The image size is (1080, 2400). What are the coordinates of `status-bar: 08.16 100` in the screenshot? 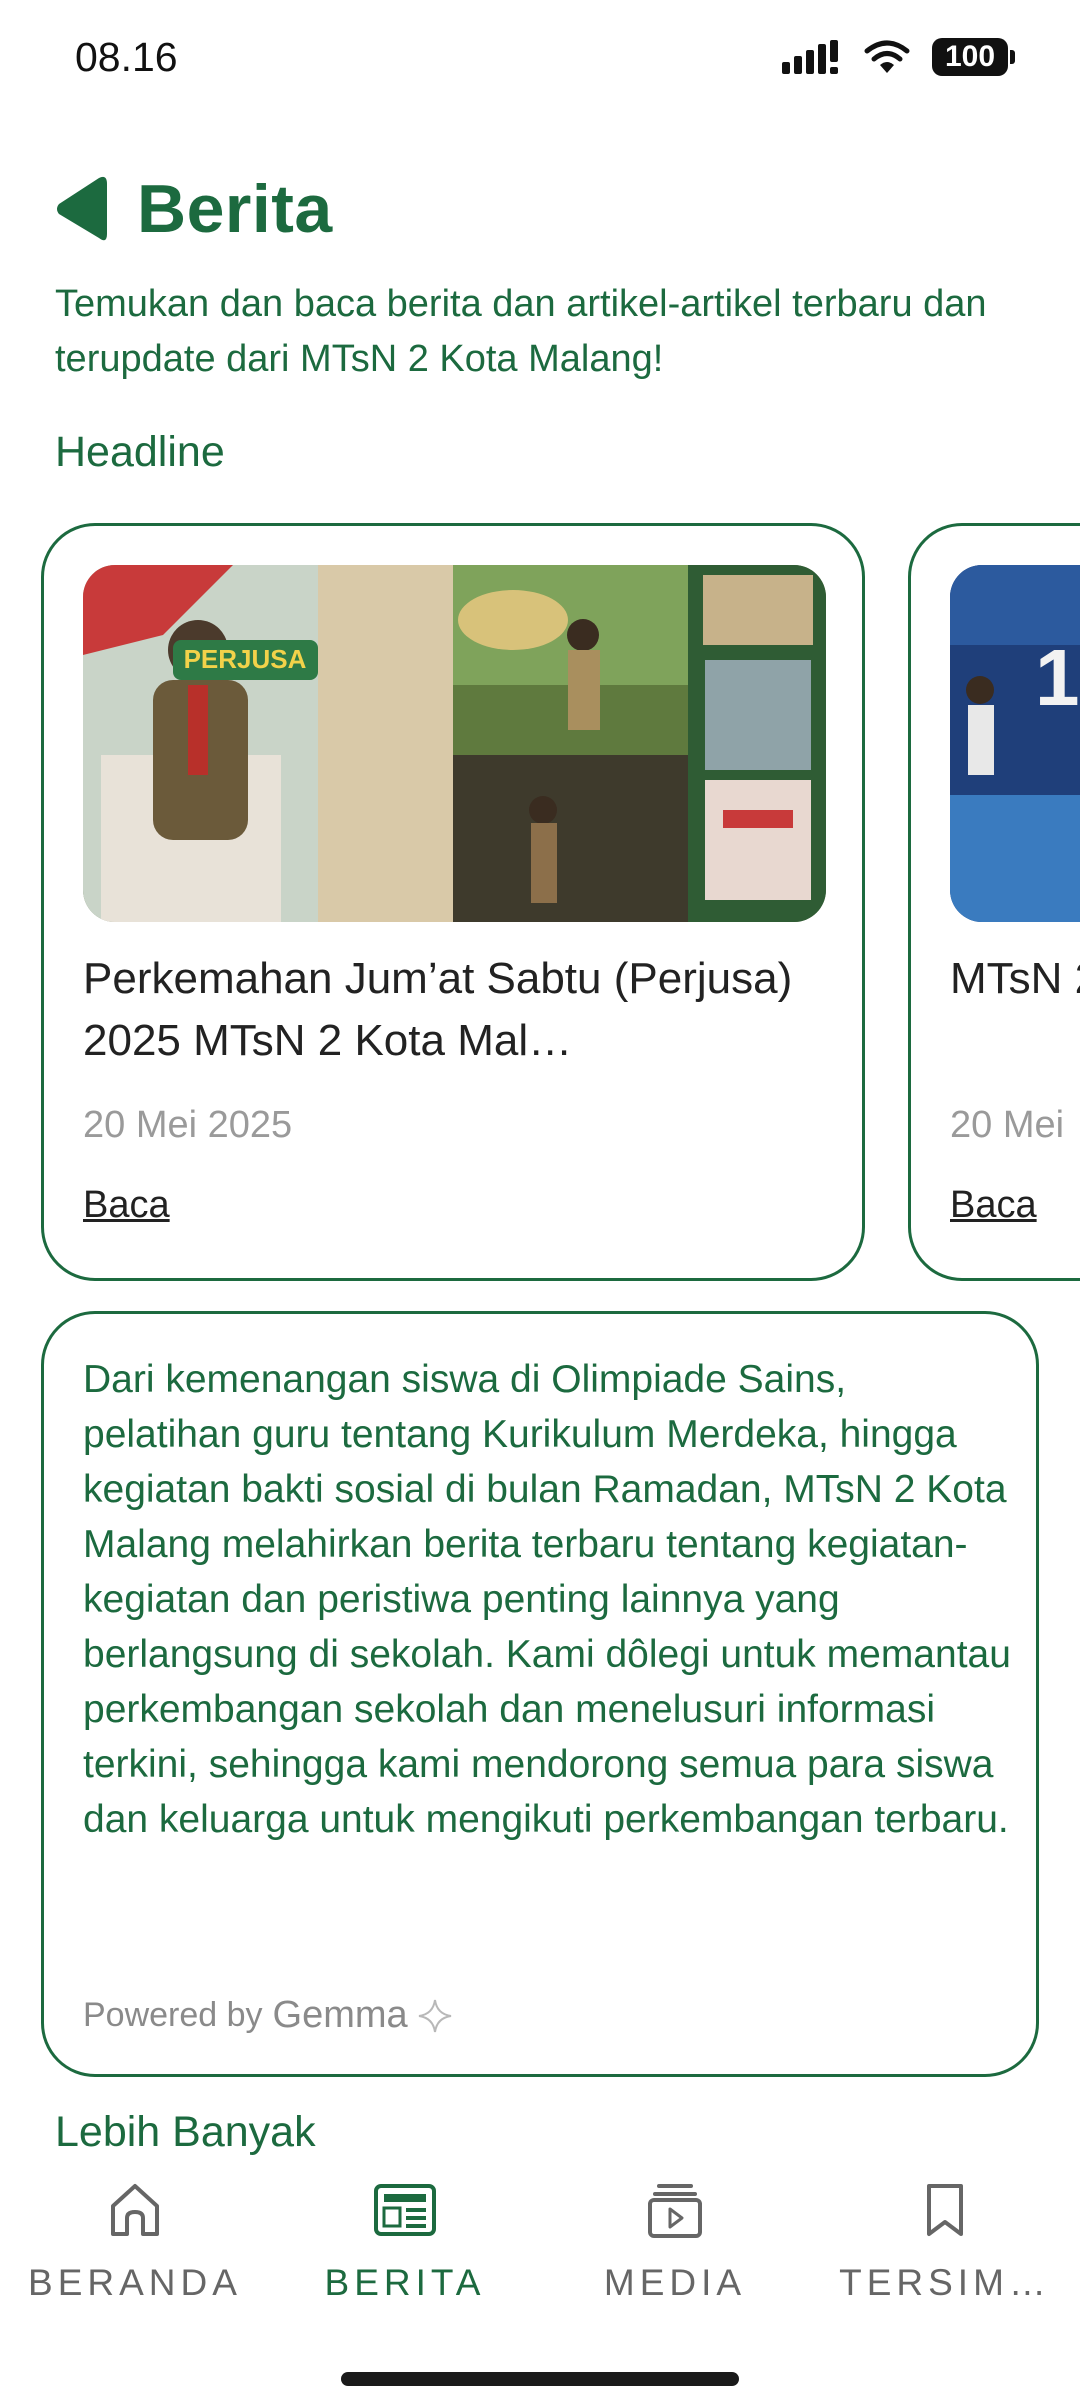 It's located at (540, 60).